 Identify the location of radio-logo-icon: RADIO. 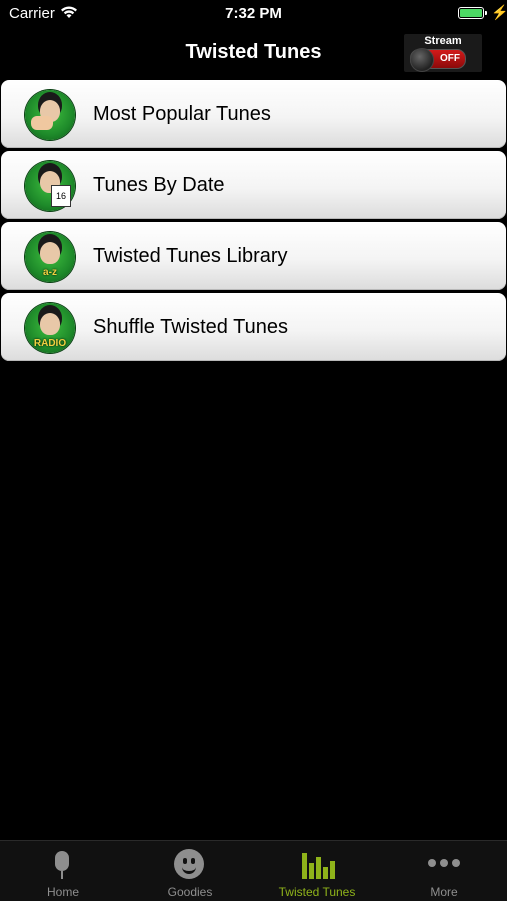
(50, 328).